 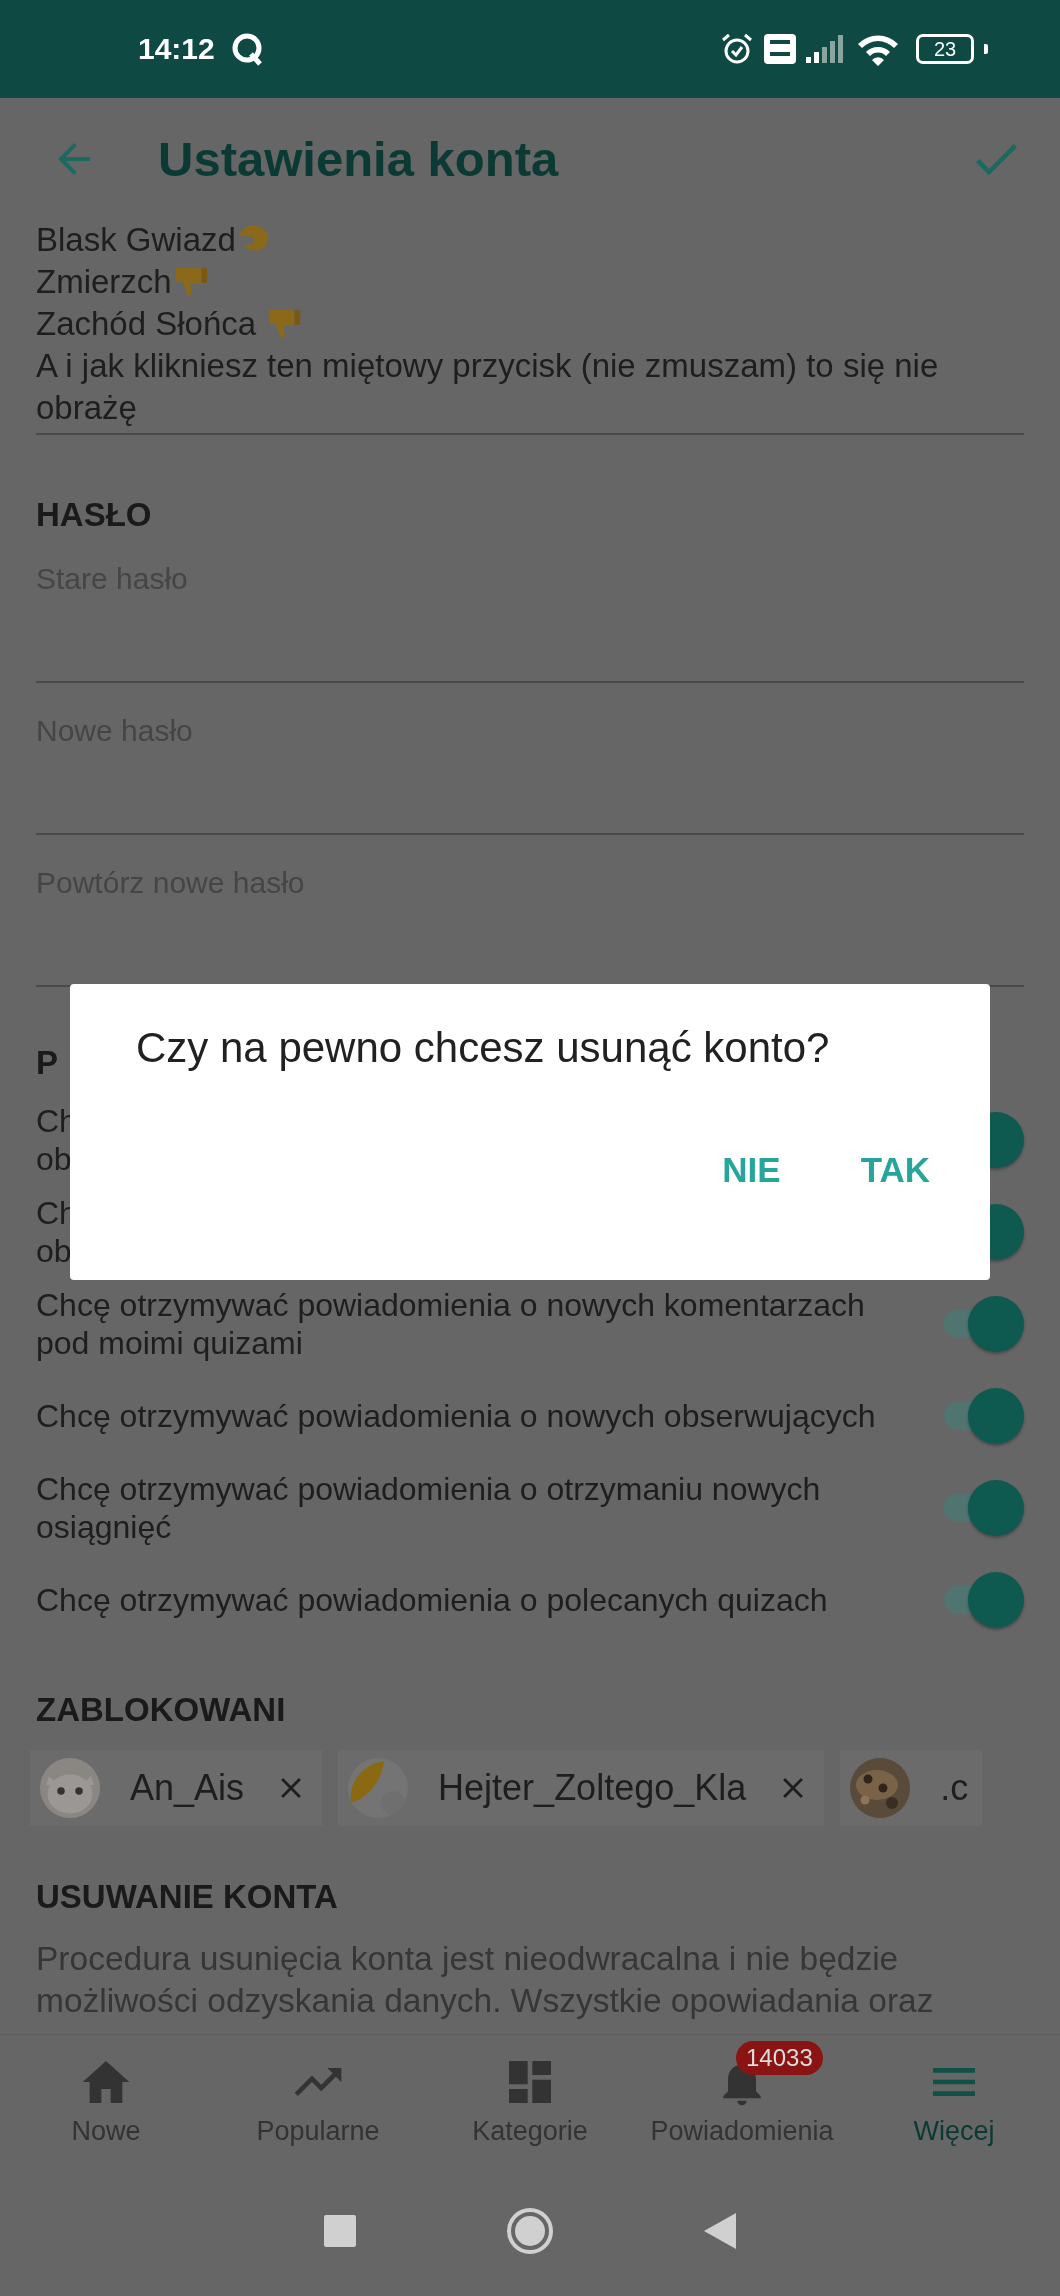 I want to click on user-name: .c, so click(x=954, y=1788).